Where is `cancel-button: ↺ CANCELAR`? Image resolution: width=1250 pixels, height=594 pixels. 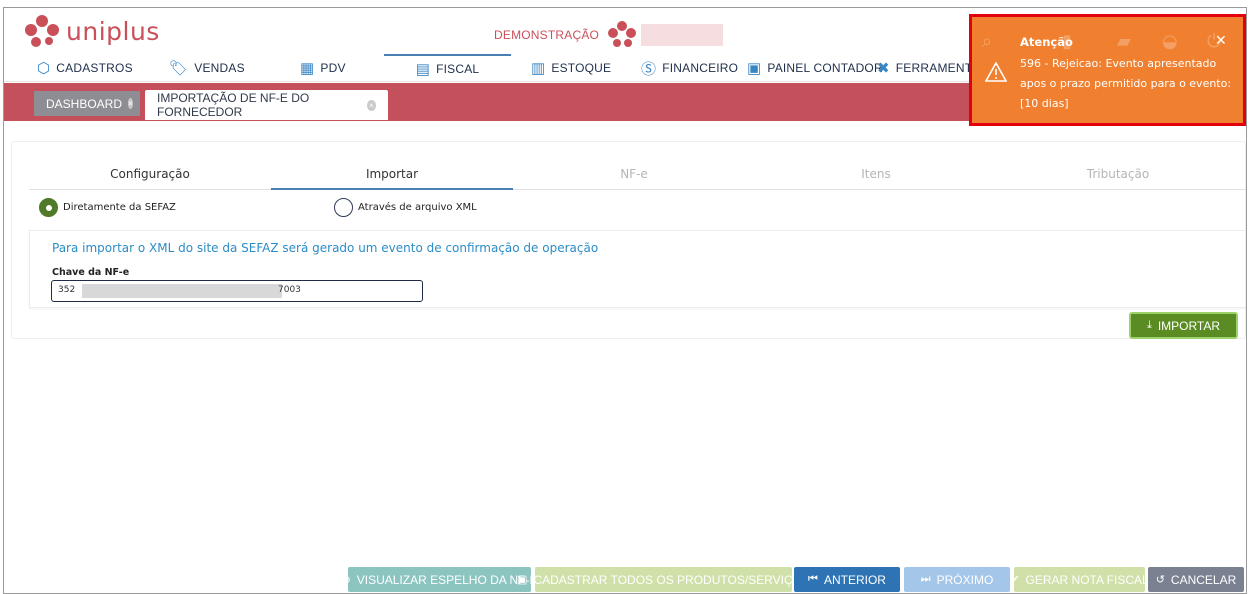
cancel-button: ↺ CANCELAR is located at coordinates (1196, 579).